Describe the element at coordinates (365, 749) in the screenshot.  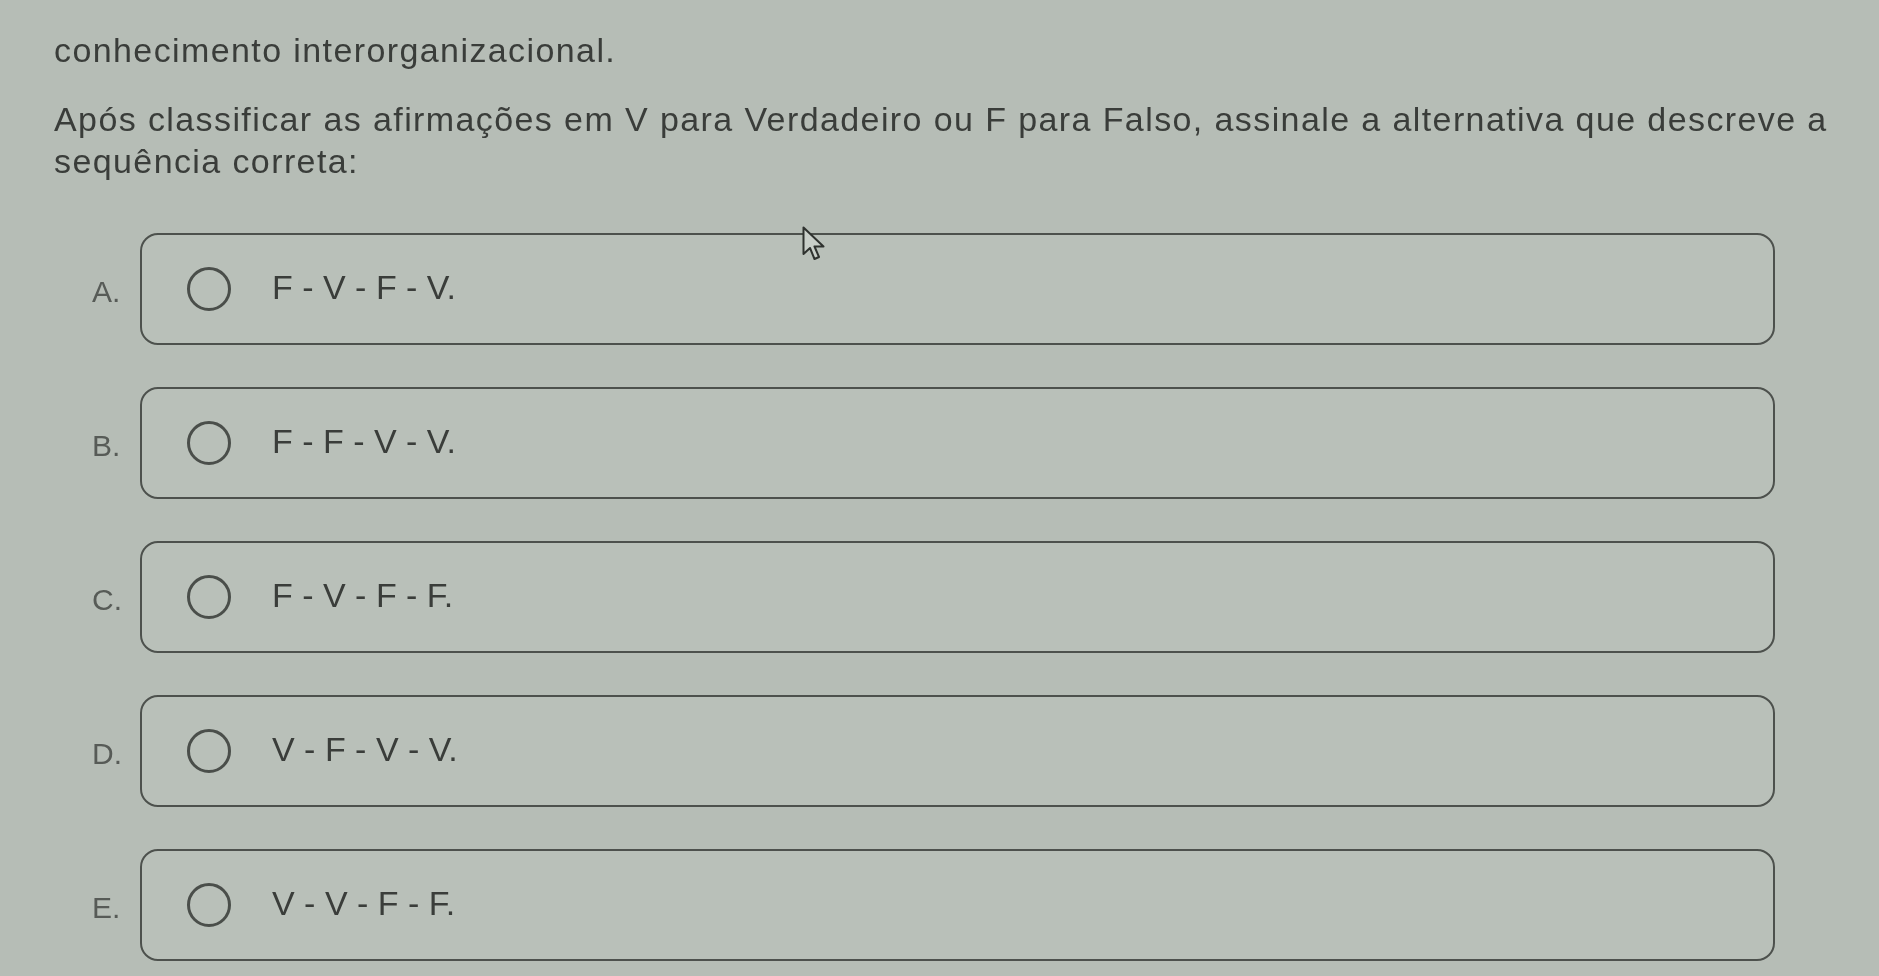
I see `option-text: V - F - V - V.` at that location.